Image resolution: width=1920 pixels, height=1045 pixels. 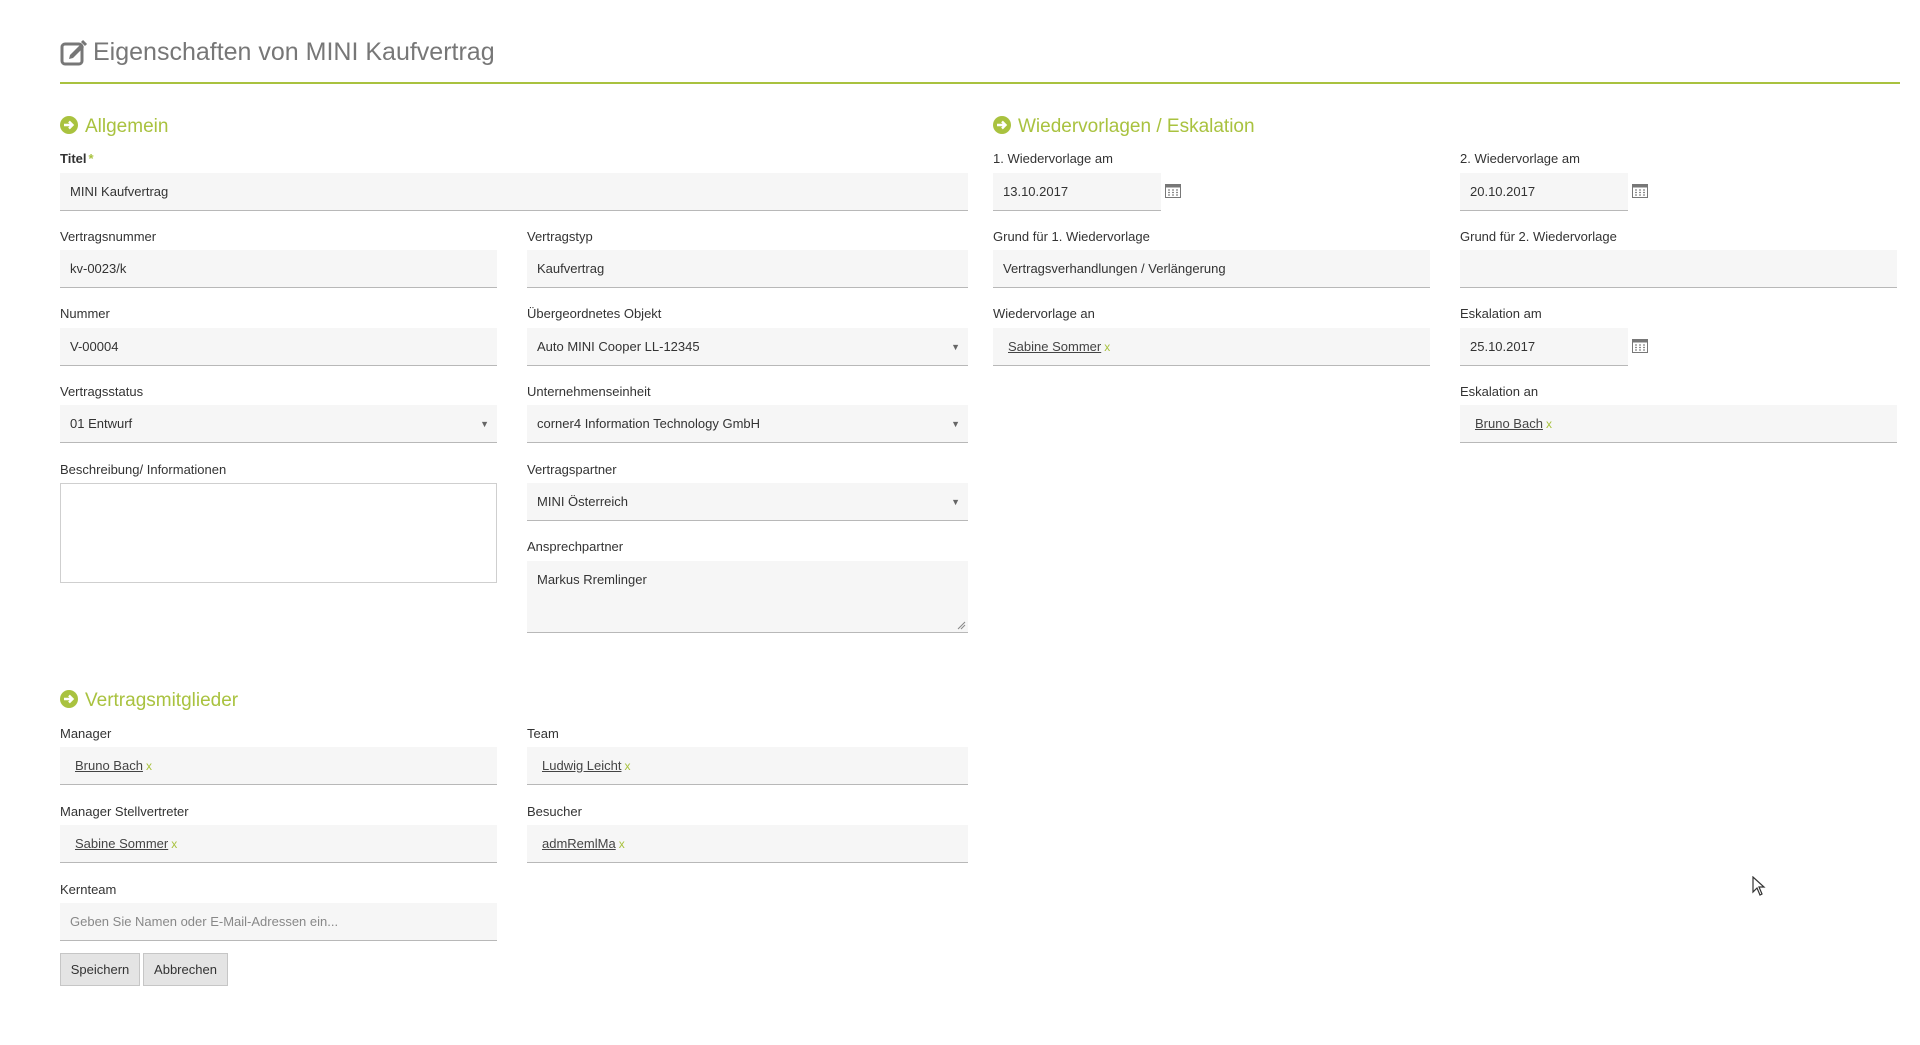 I want to click on vertragsnummer-input: kv-0023/k, so click(x=278, y=269).